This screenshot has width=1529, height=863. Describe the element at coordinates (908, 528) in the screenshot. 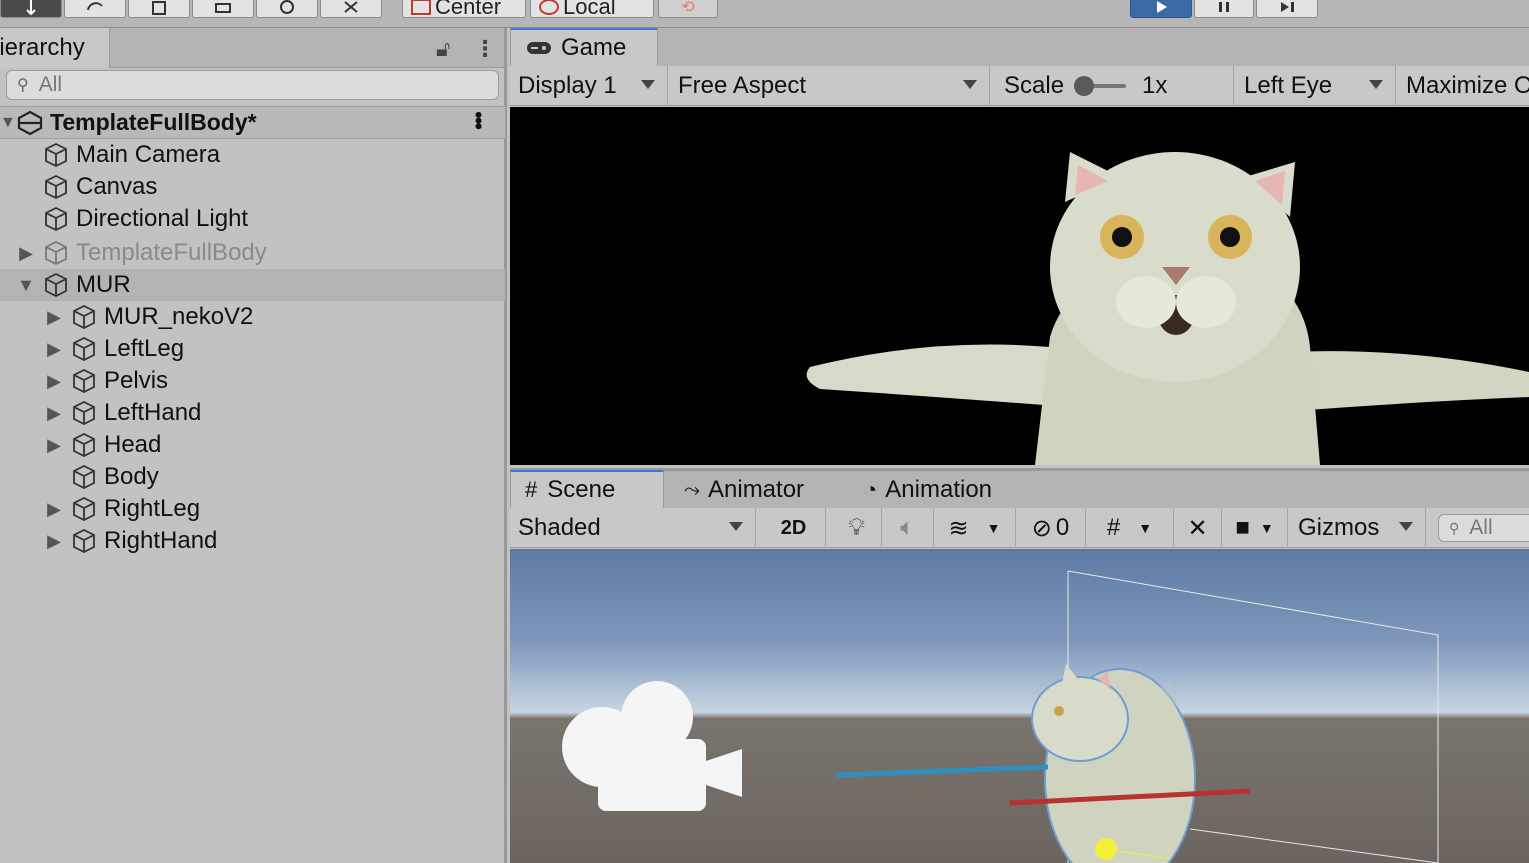

I see `audio-toggle: 🔈︎` at that location.